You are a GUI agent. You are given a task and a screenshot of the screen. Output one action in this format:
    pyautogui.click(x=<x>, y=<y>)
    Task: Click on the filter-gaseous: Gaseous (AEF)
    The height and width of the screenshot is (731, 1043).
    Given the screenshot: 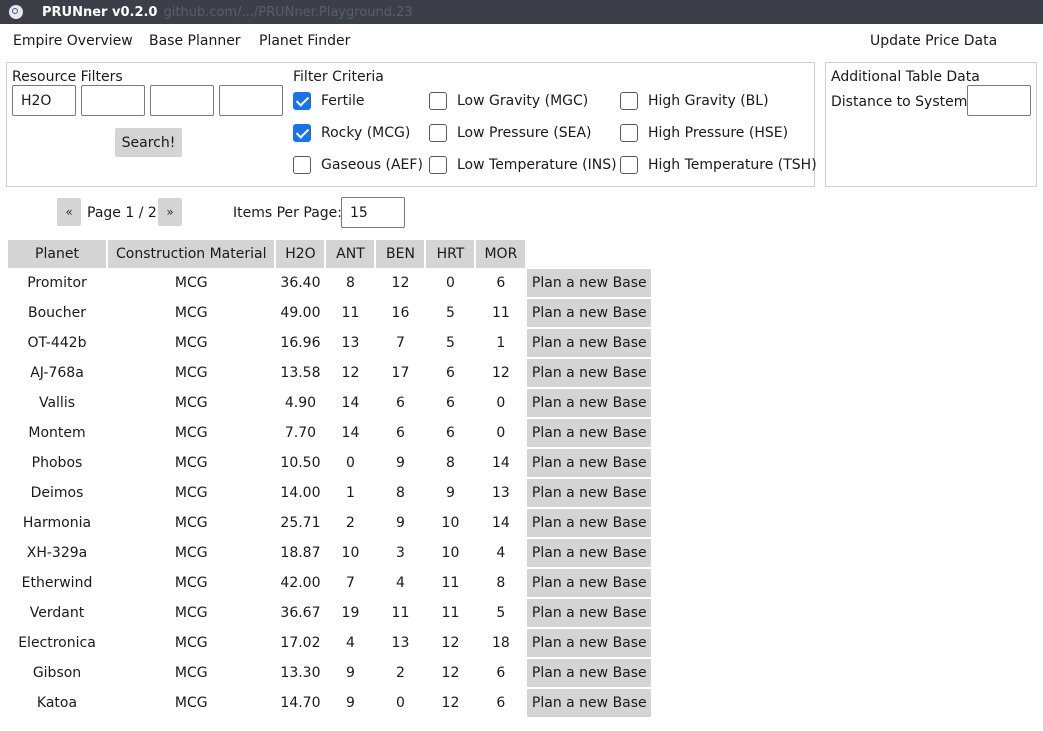 What is the action you would take?
    pyautogui.click(x=358, y=165)
    